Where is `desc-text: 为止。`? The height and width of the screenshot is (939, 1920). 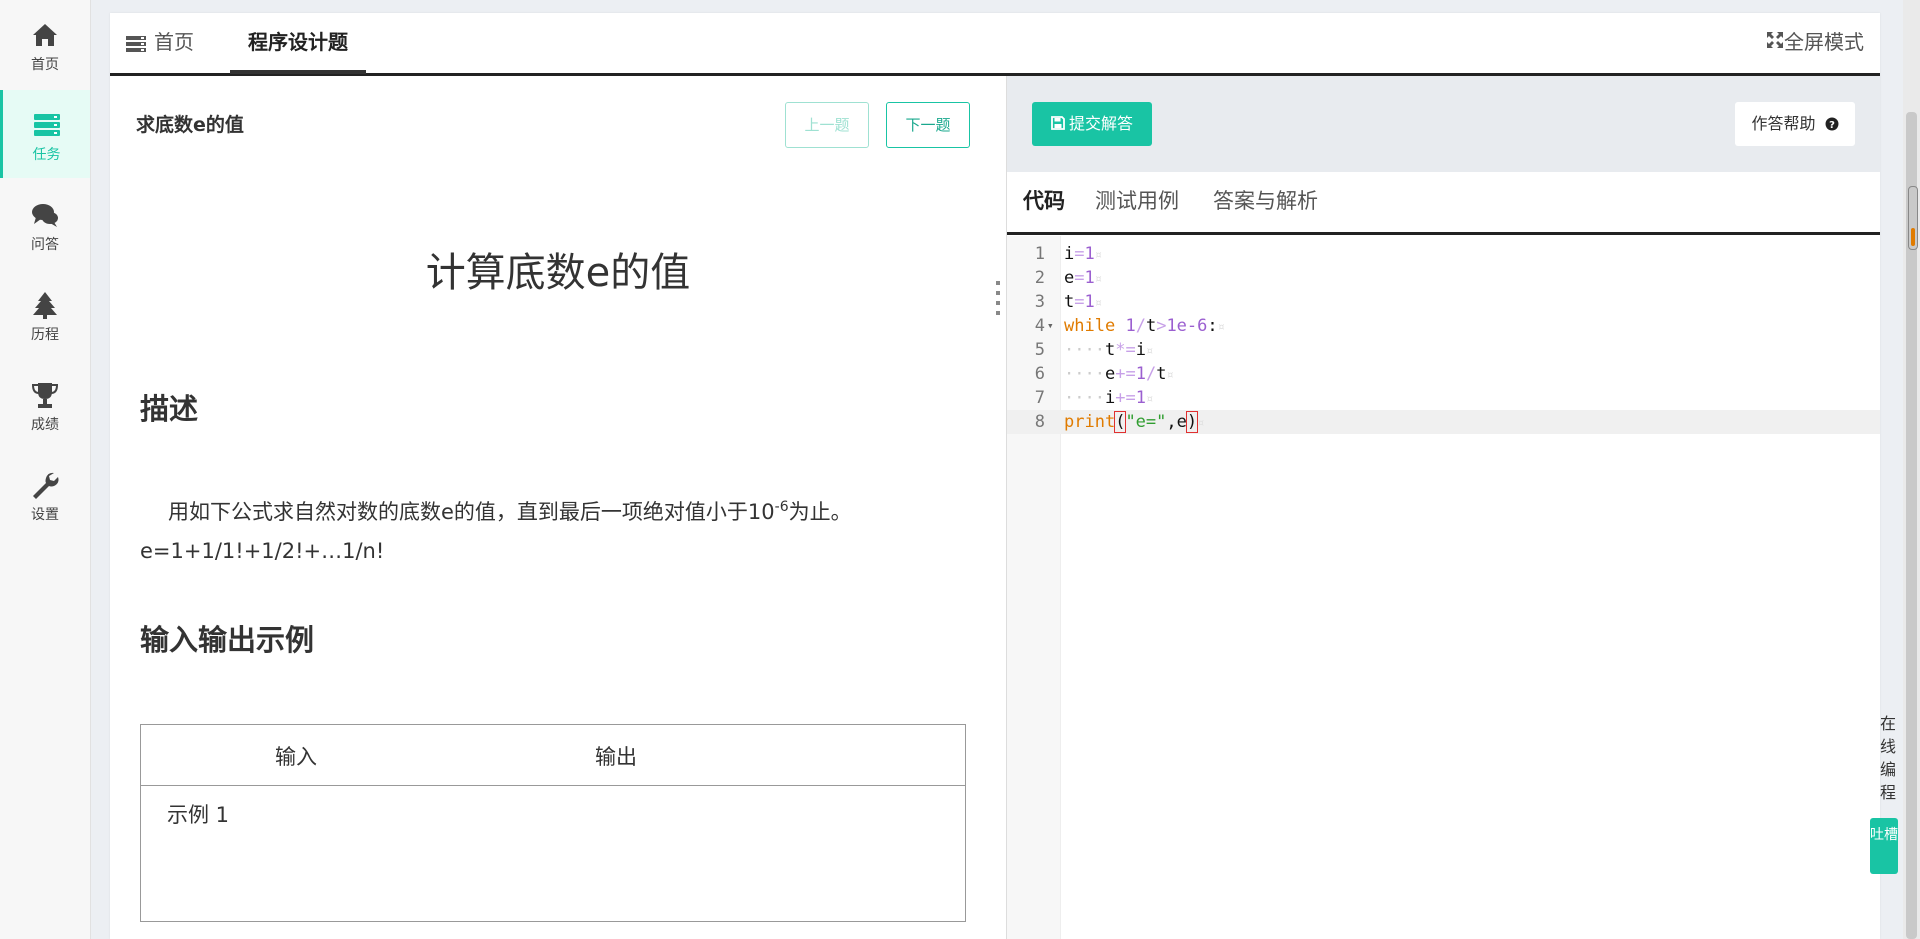 desc-text: 为止。 is located at coordinates (820, 512).